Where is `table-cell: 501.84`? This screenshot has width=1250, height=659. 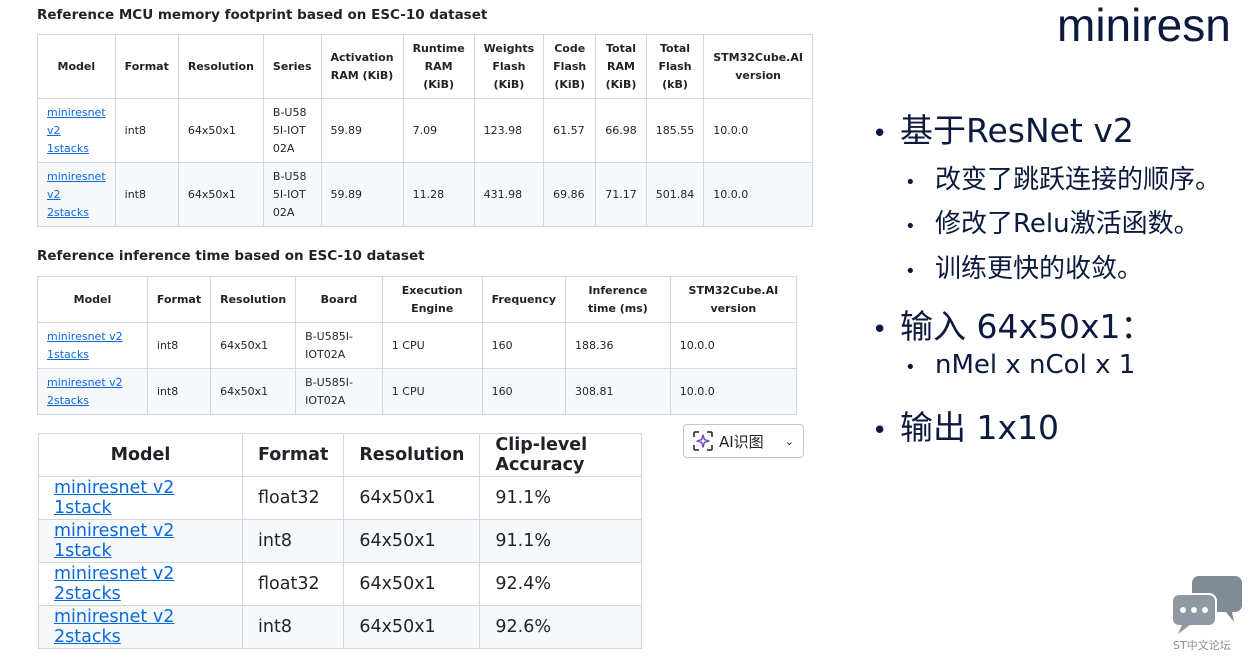
table-cell: 501.84 is located at coordinates (675, 194).